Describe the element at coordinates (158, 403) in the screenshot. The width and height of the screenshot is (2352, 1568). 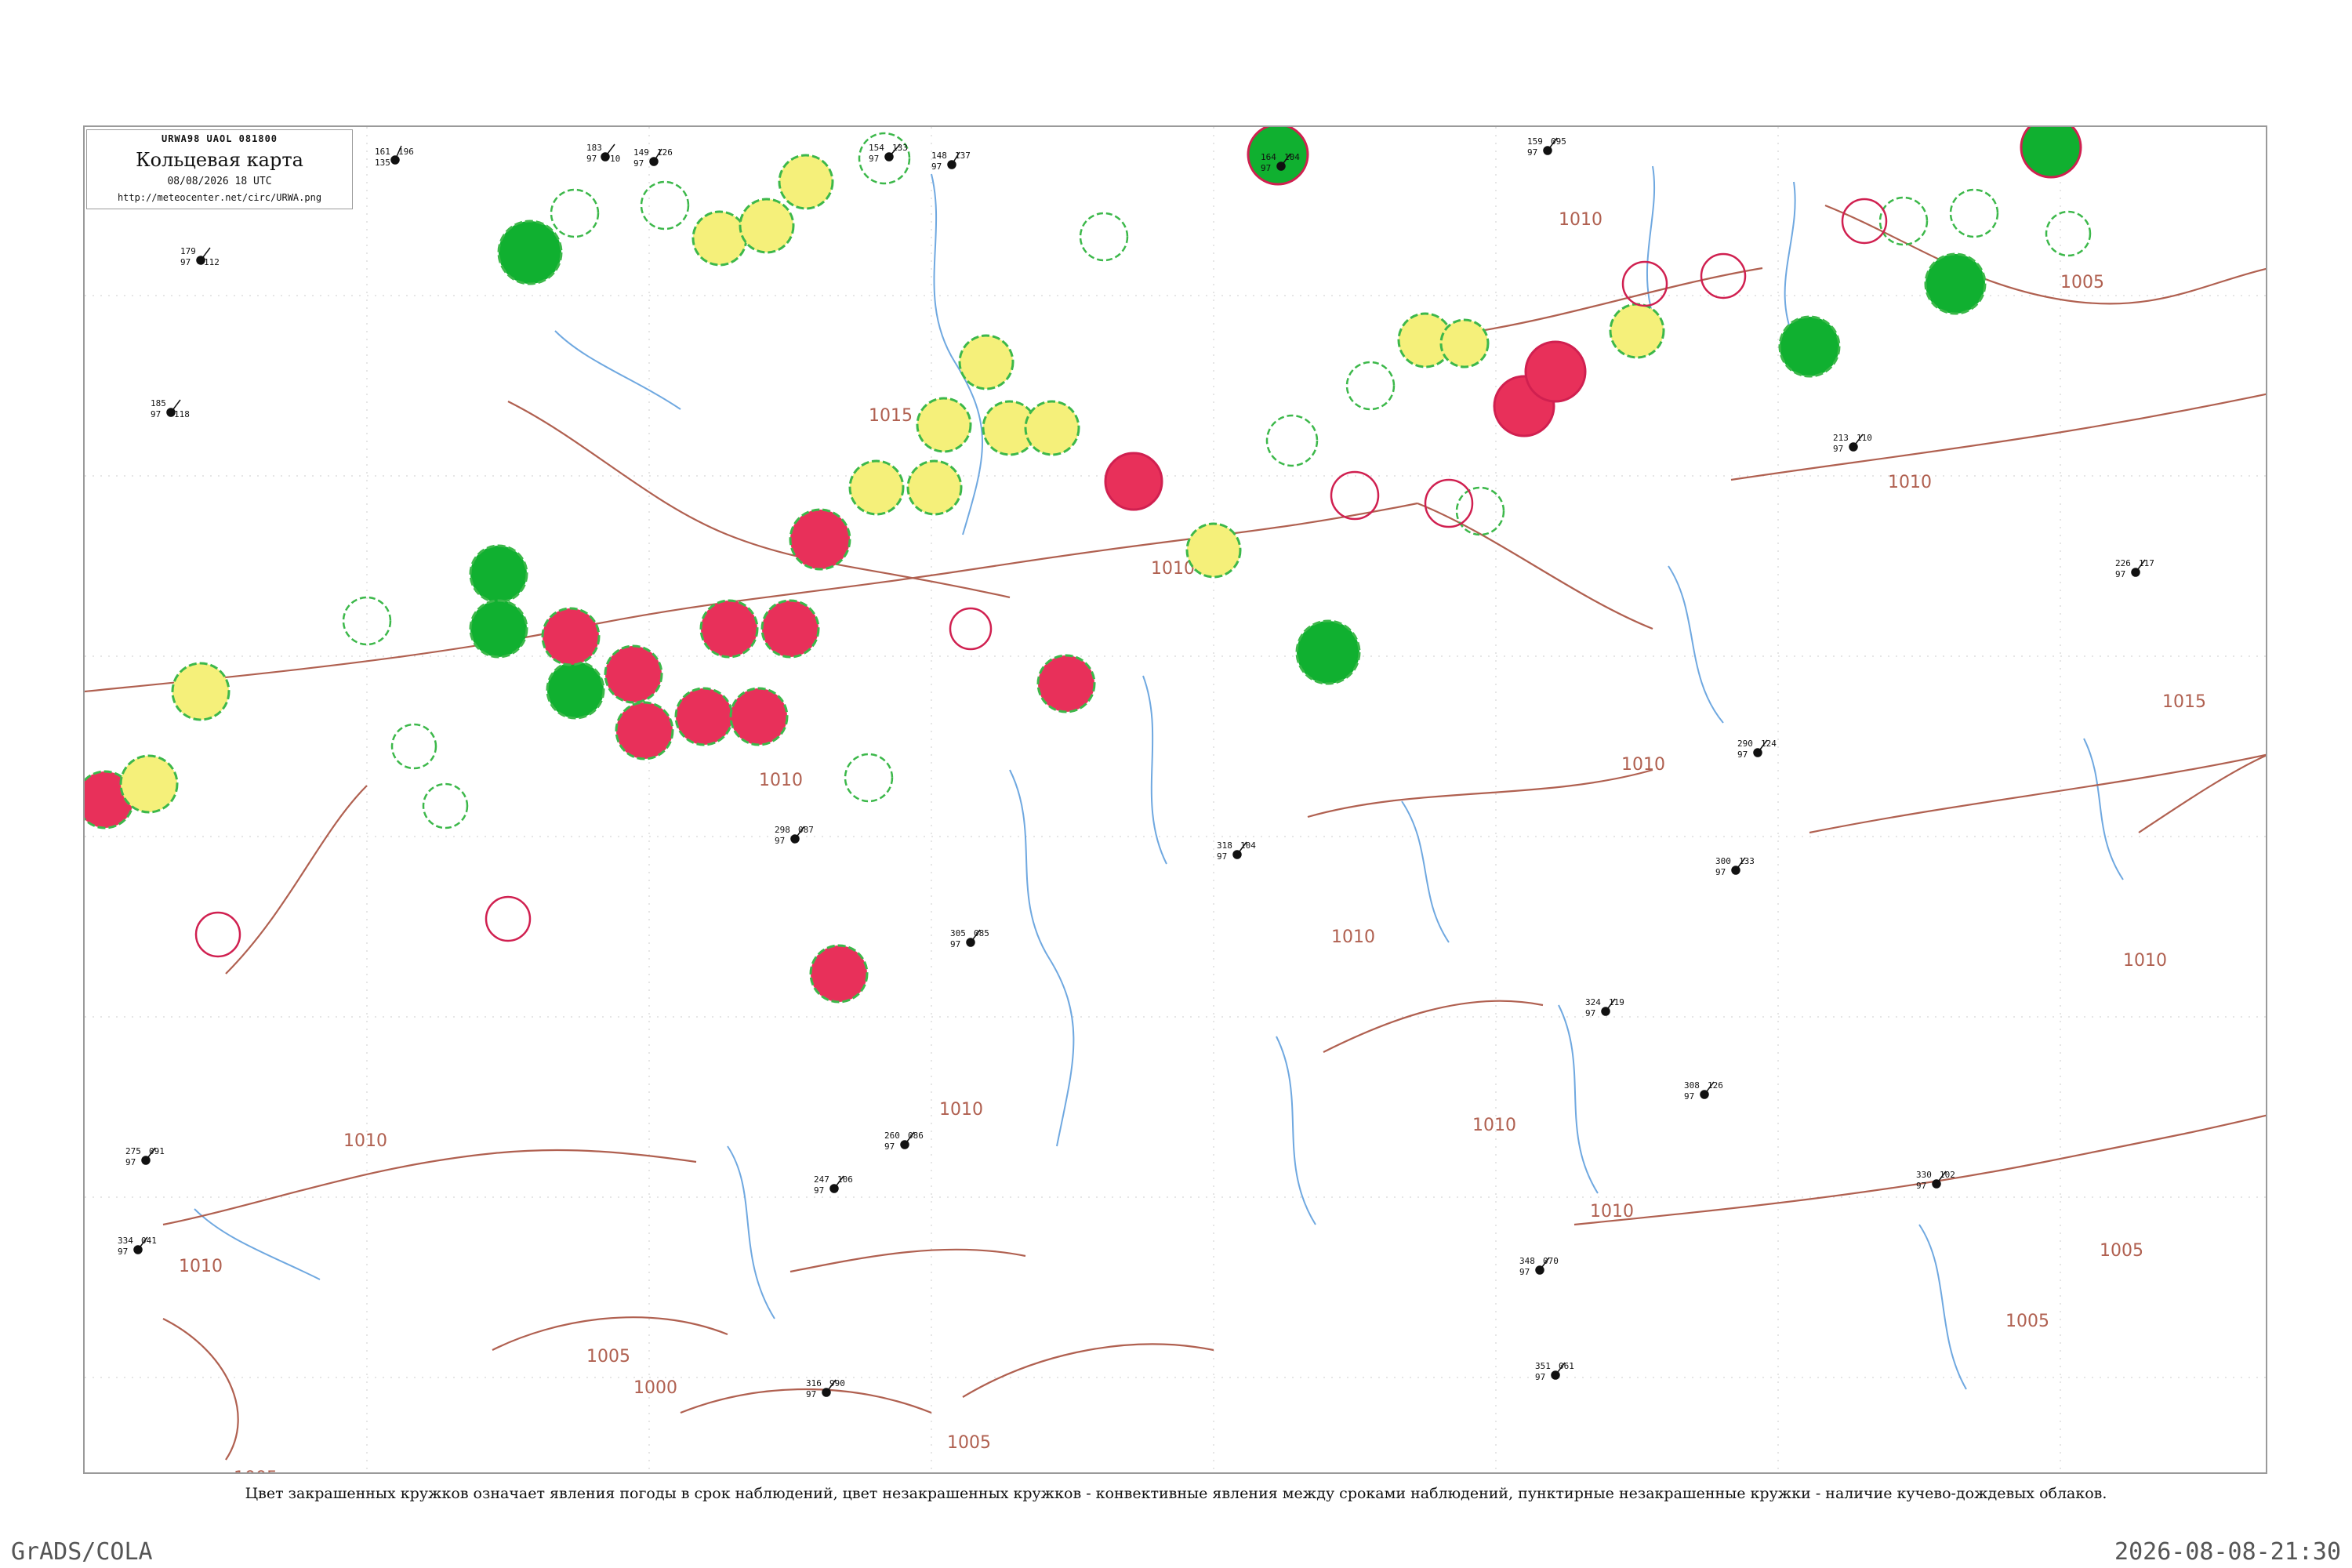
I see `station-temp: 185` at that location.